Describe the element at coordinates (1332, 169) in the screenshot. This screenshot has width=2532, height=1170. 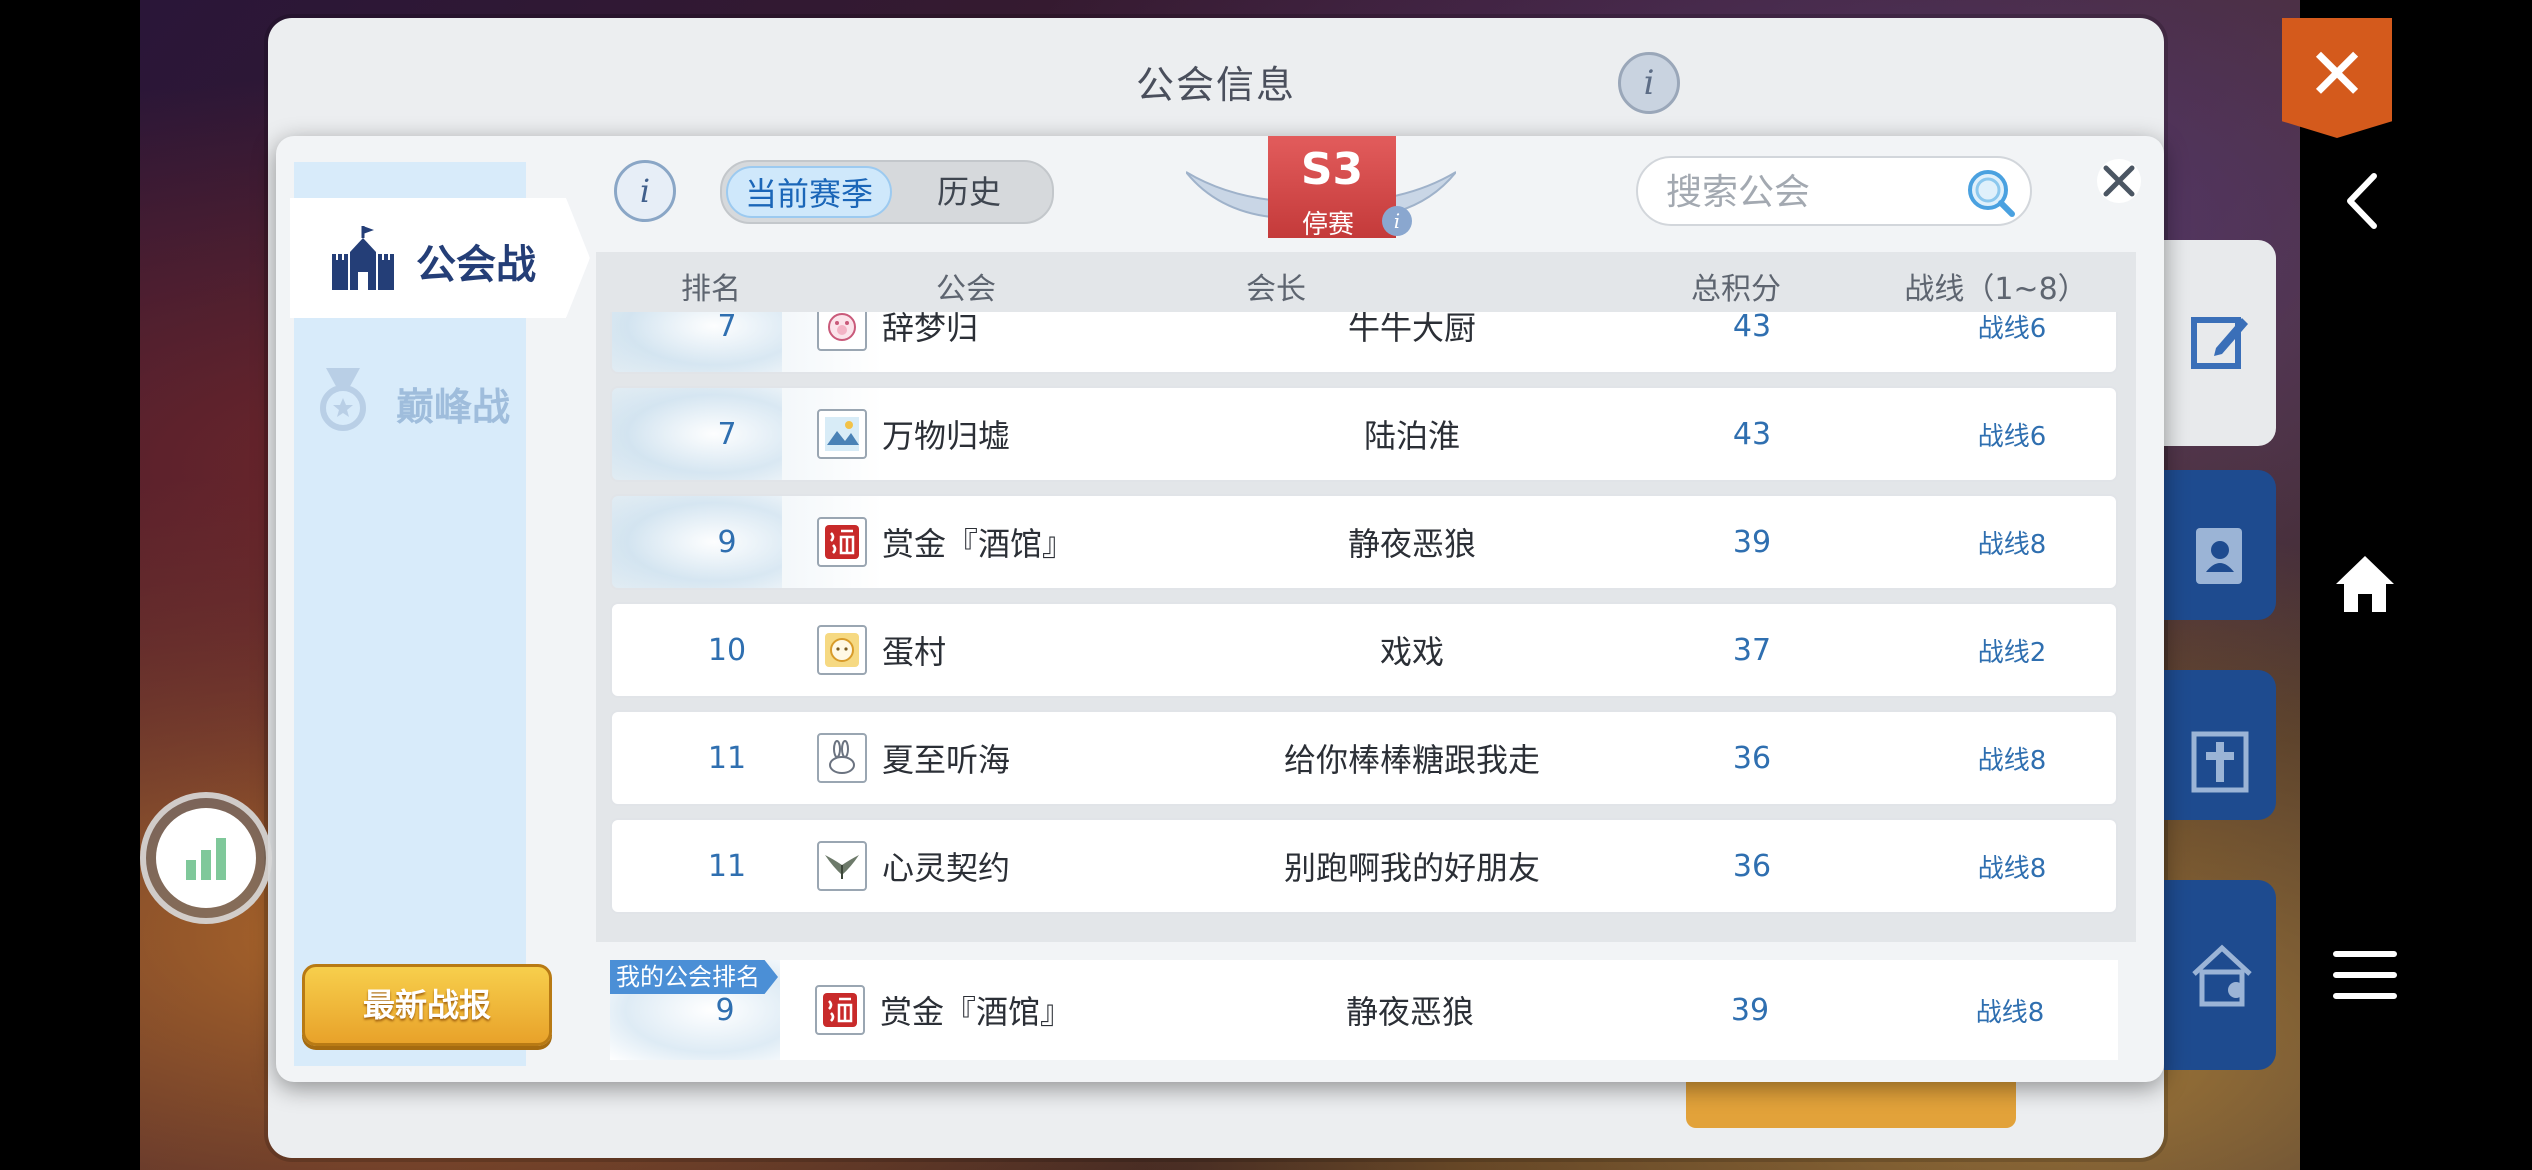
I see `season-number: S3` at that location.